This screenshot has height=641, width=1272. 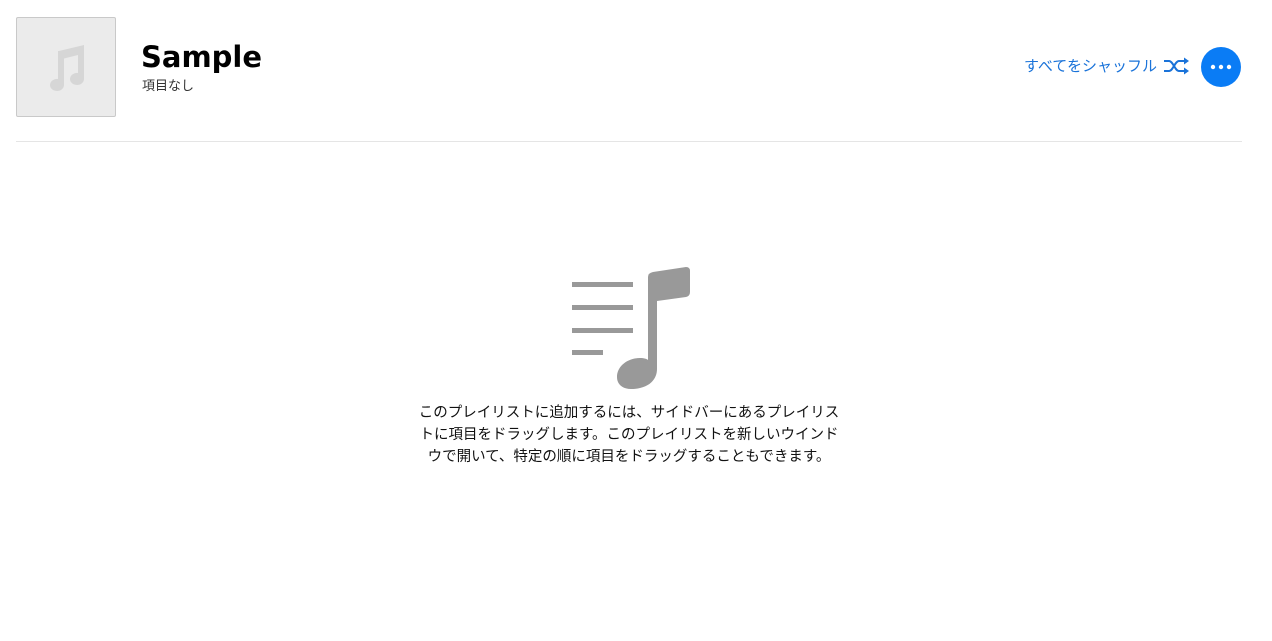 I want to click on music-note-icon, so click(x=67, y=68).